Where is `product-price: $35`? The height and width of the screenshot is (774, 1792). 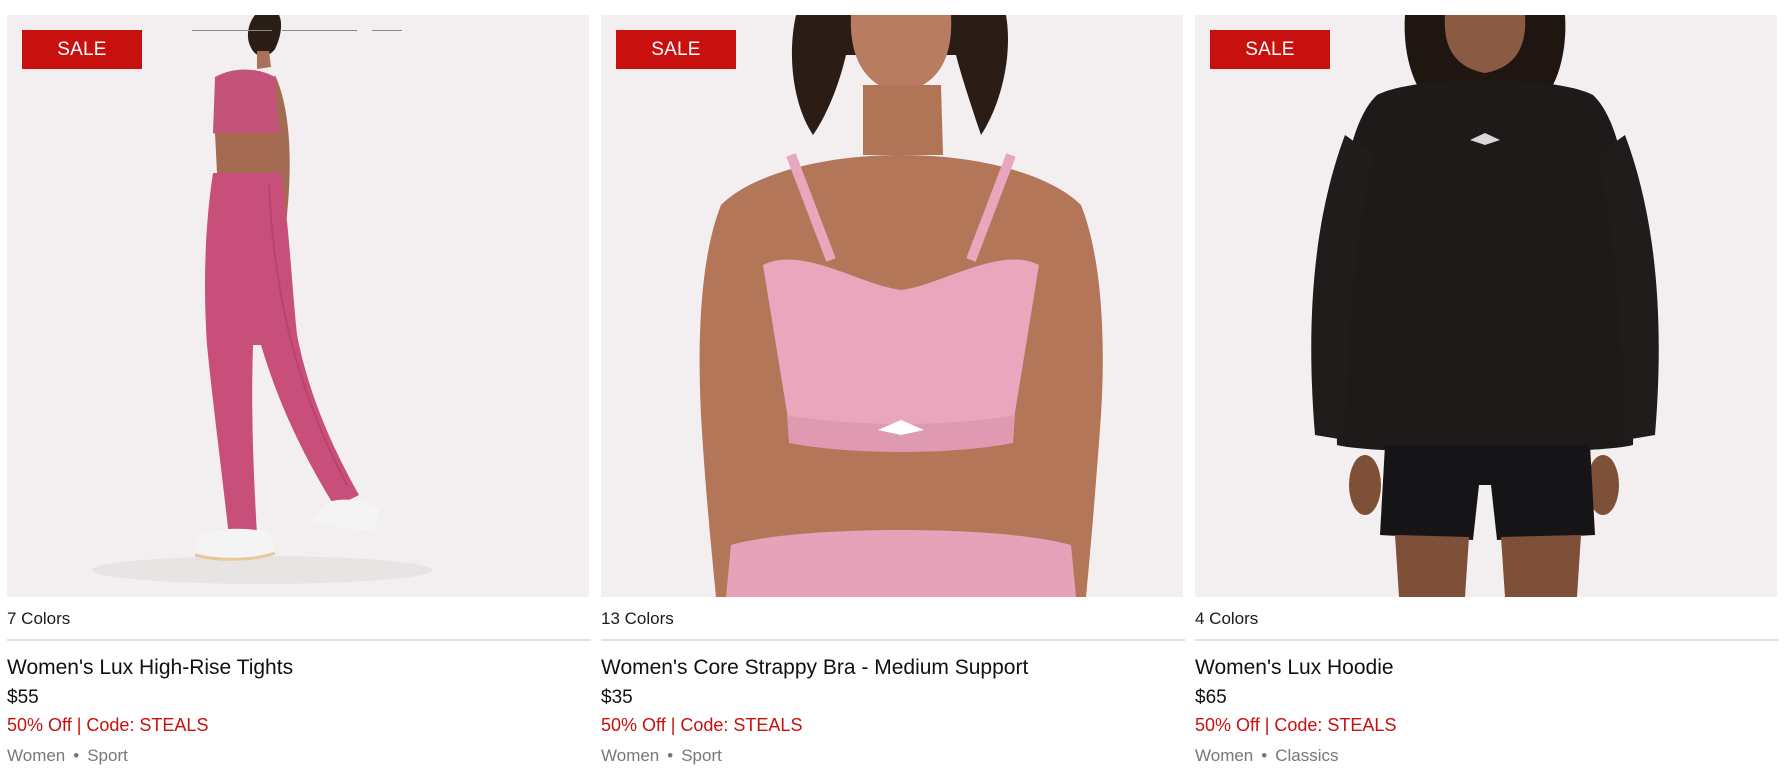
product-price: $35 is located at coordinates (617, 697).